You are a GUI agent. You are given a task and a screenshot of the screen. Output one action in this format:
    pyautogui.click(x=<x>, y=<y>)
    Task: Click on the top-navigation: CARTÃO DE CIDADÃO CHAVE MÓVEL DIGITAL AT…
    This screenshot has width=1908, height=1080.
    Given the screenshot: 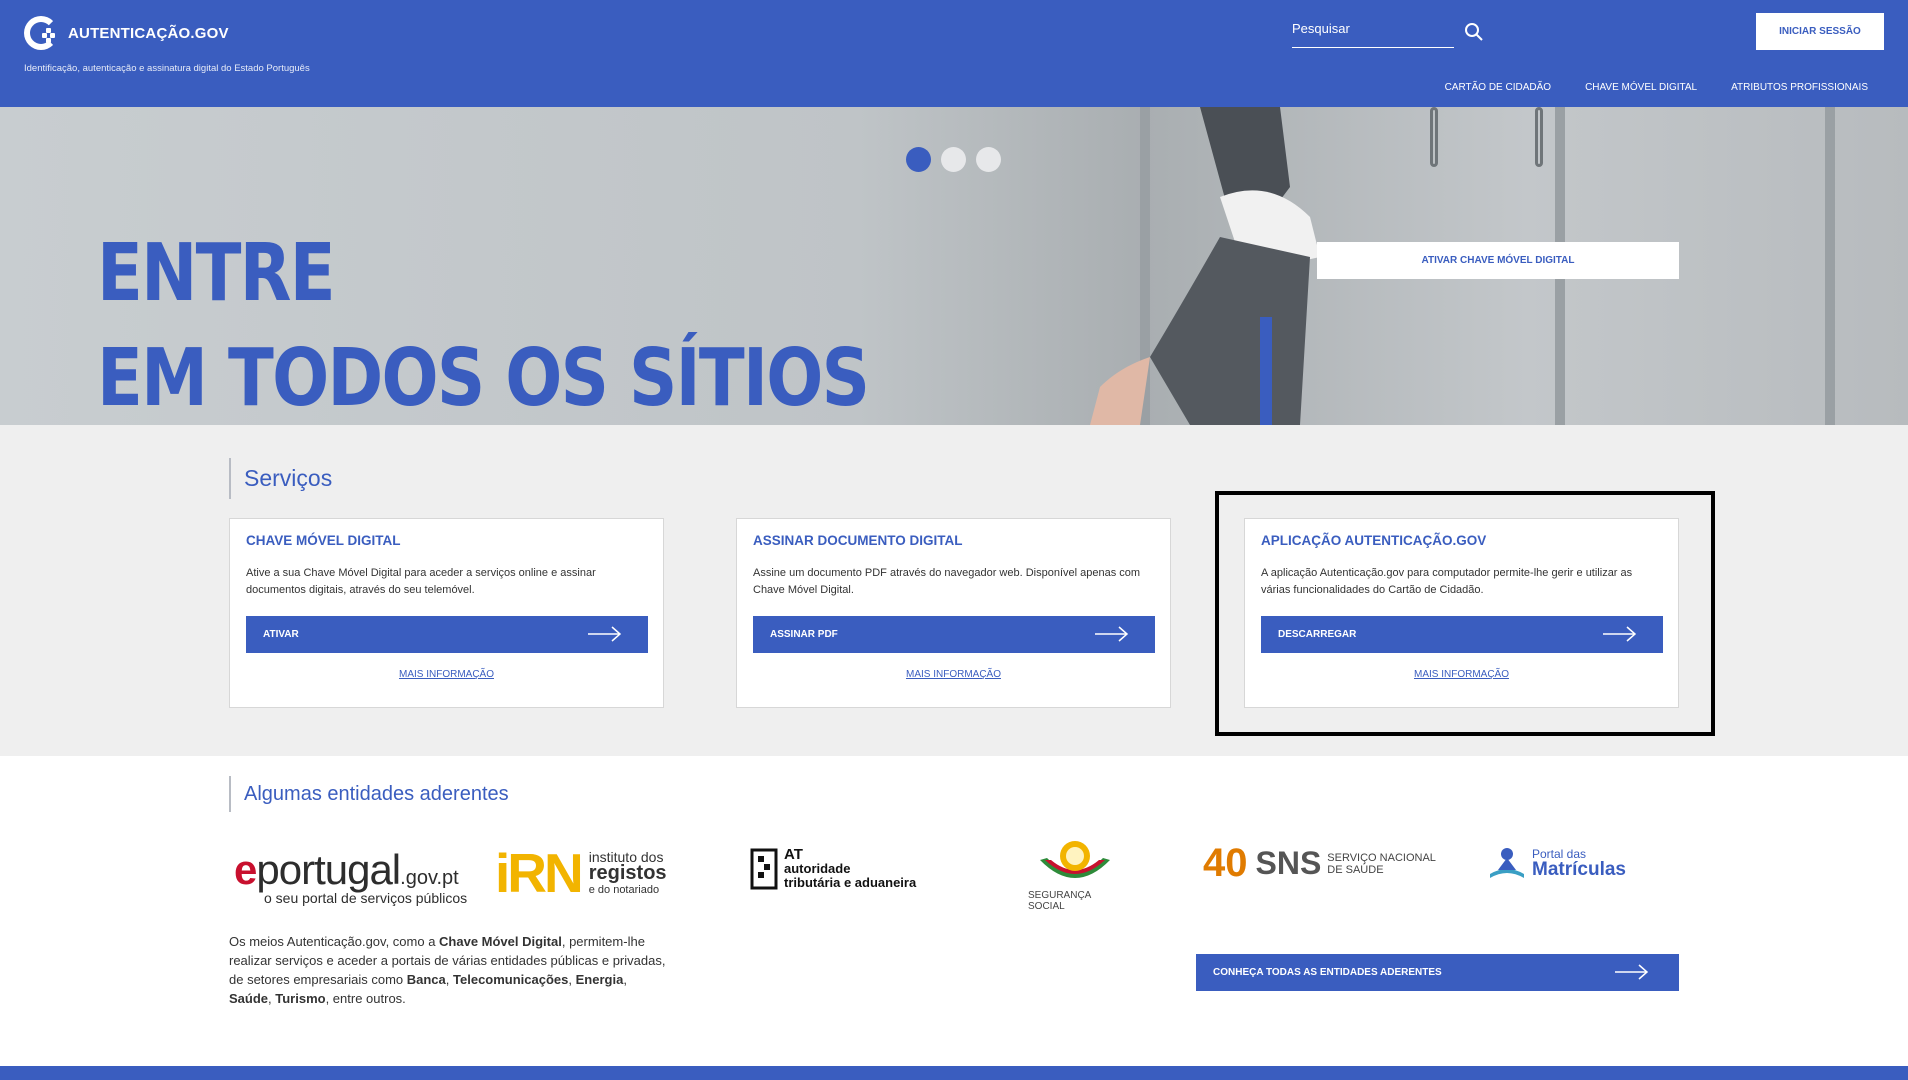 What is the action you would take?
    pyautogui.click(x=1656, y=87)
    